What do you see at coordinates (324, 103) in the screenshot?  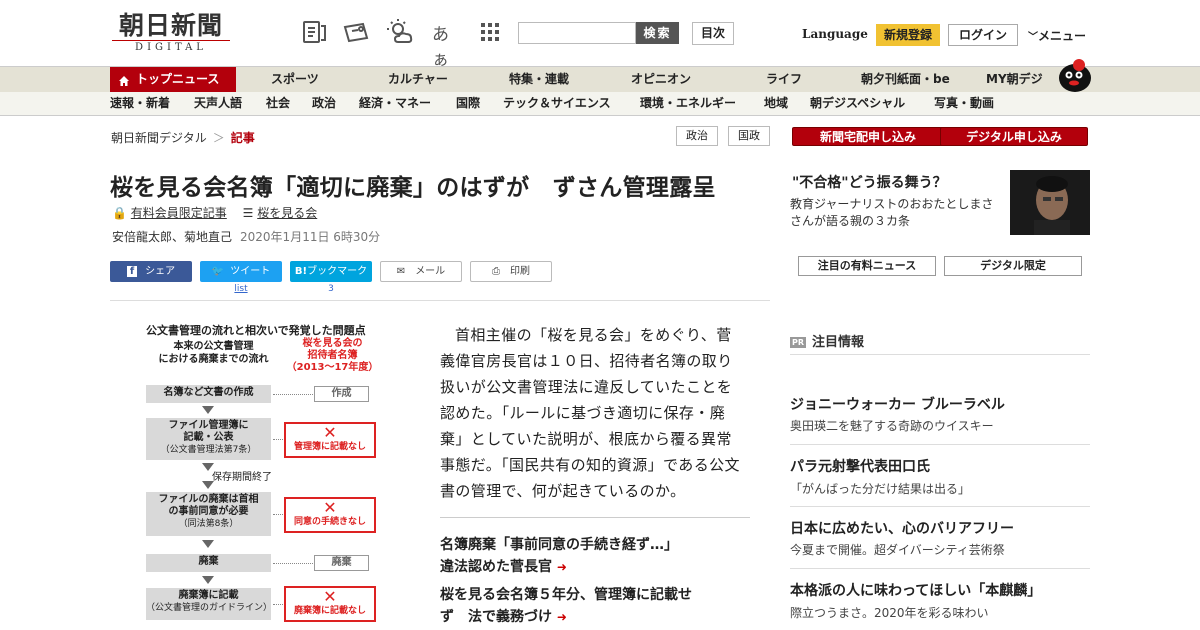 I see `nav-sub-politics: 政治` at bounding box center [324, 103].